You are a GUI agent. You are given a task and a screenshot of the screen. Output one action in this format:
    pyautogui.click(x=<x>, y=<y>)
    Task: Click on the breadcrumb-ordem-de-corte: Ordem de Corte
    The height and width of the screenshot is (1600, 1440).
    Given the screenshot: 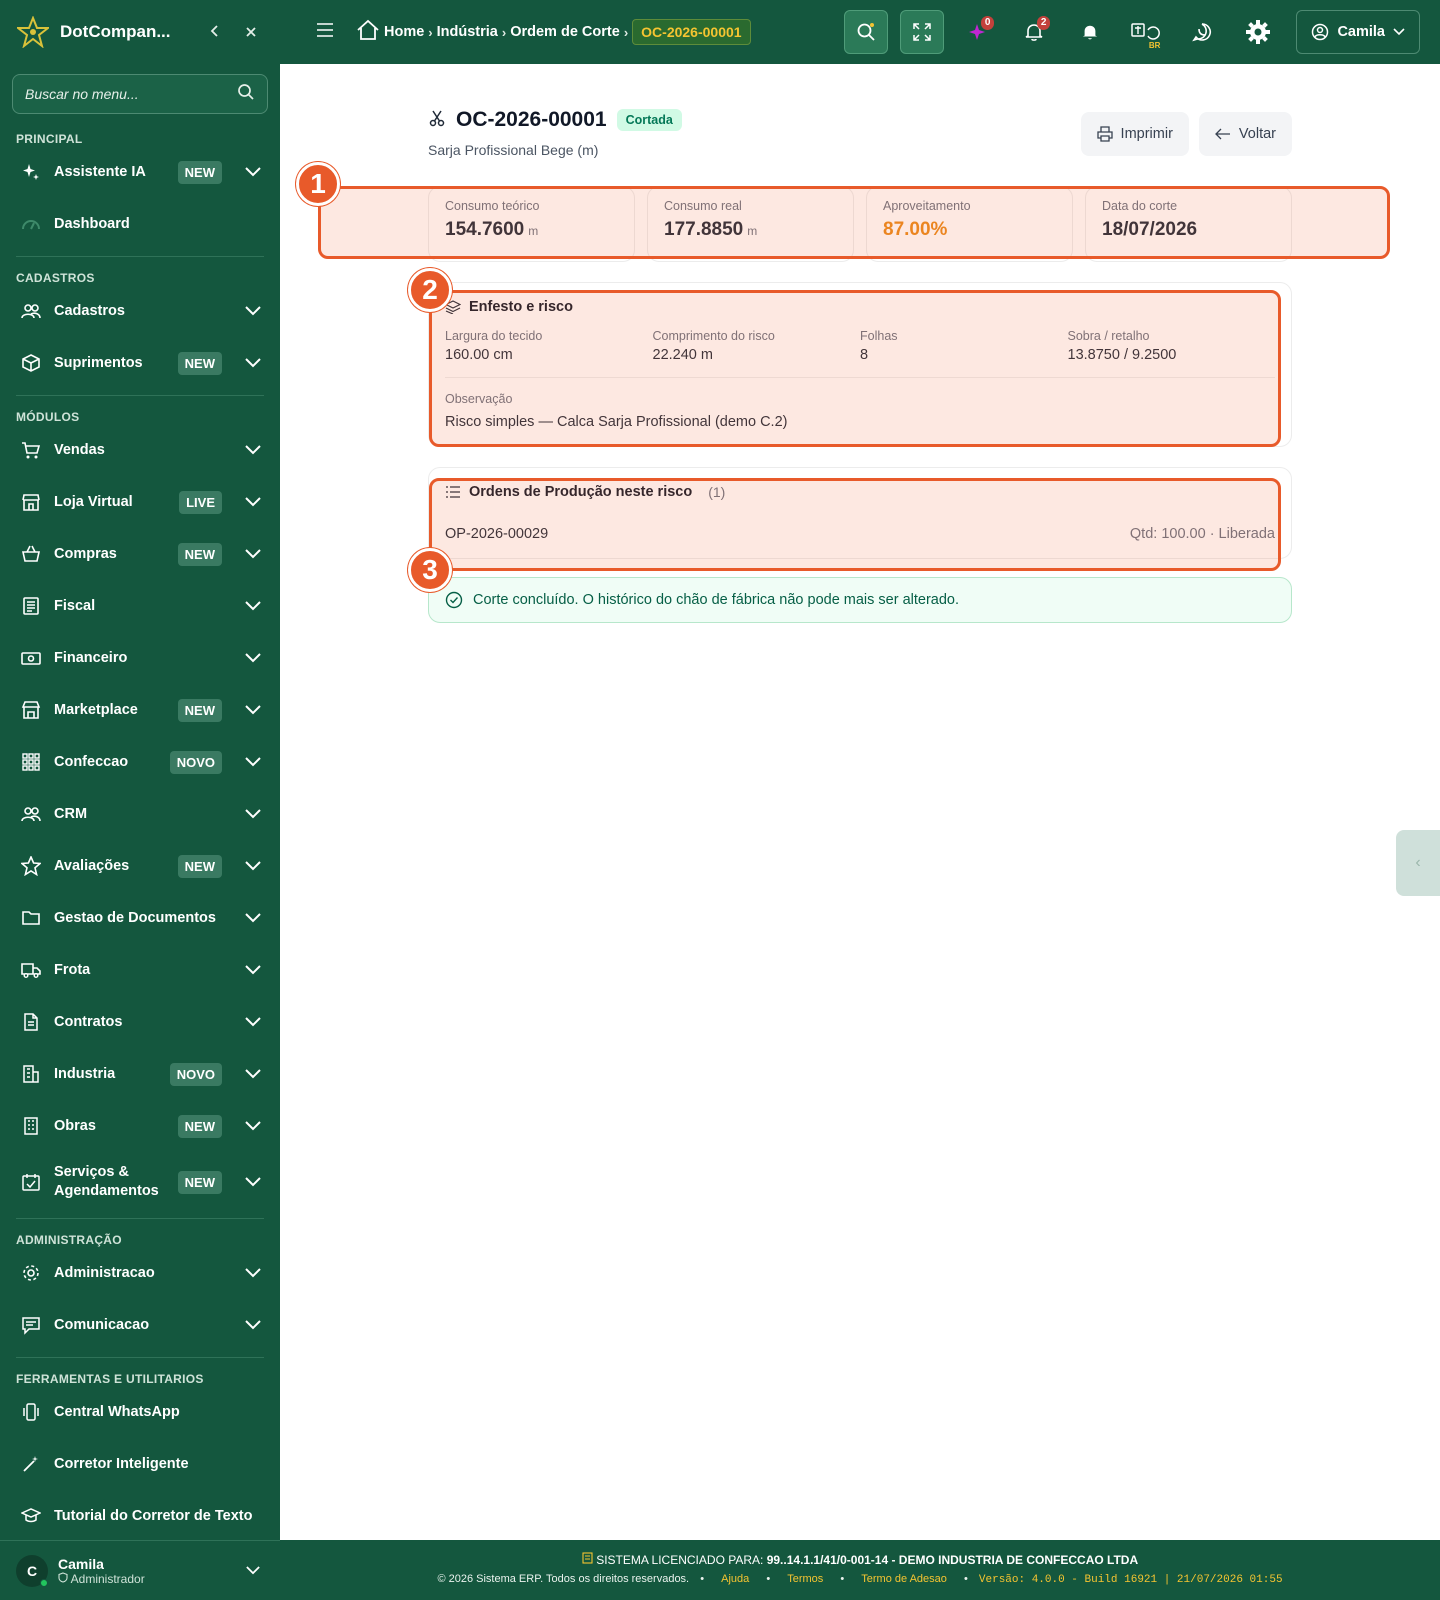 What is the action you would take?
    pyautogui.click(x=565, y=32)
    